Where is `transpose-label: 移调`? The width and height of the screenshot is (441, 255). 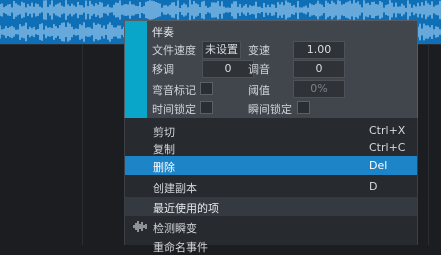
transpose-label: 移调 is located at coordinates (163, 69).